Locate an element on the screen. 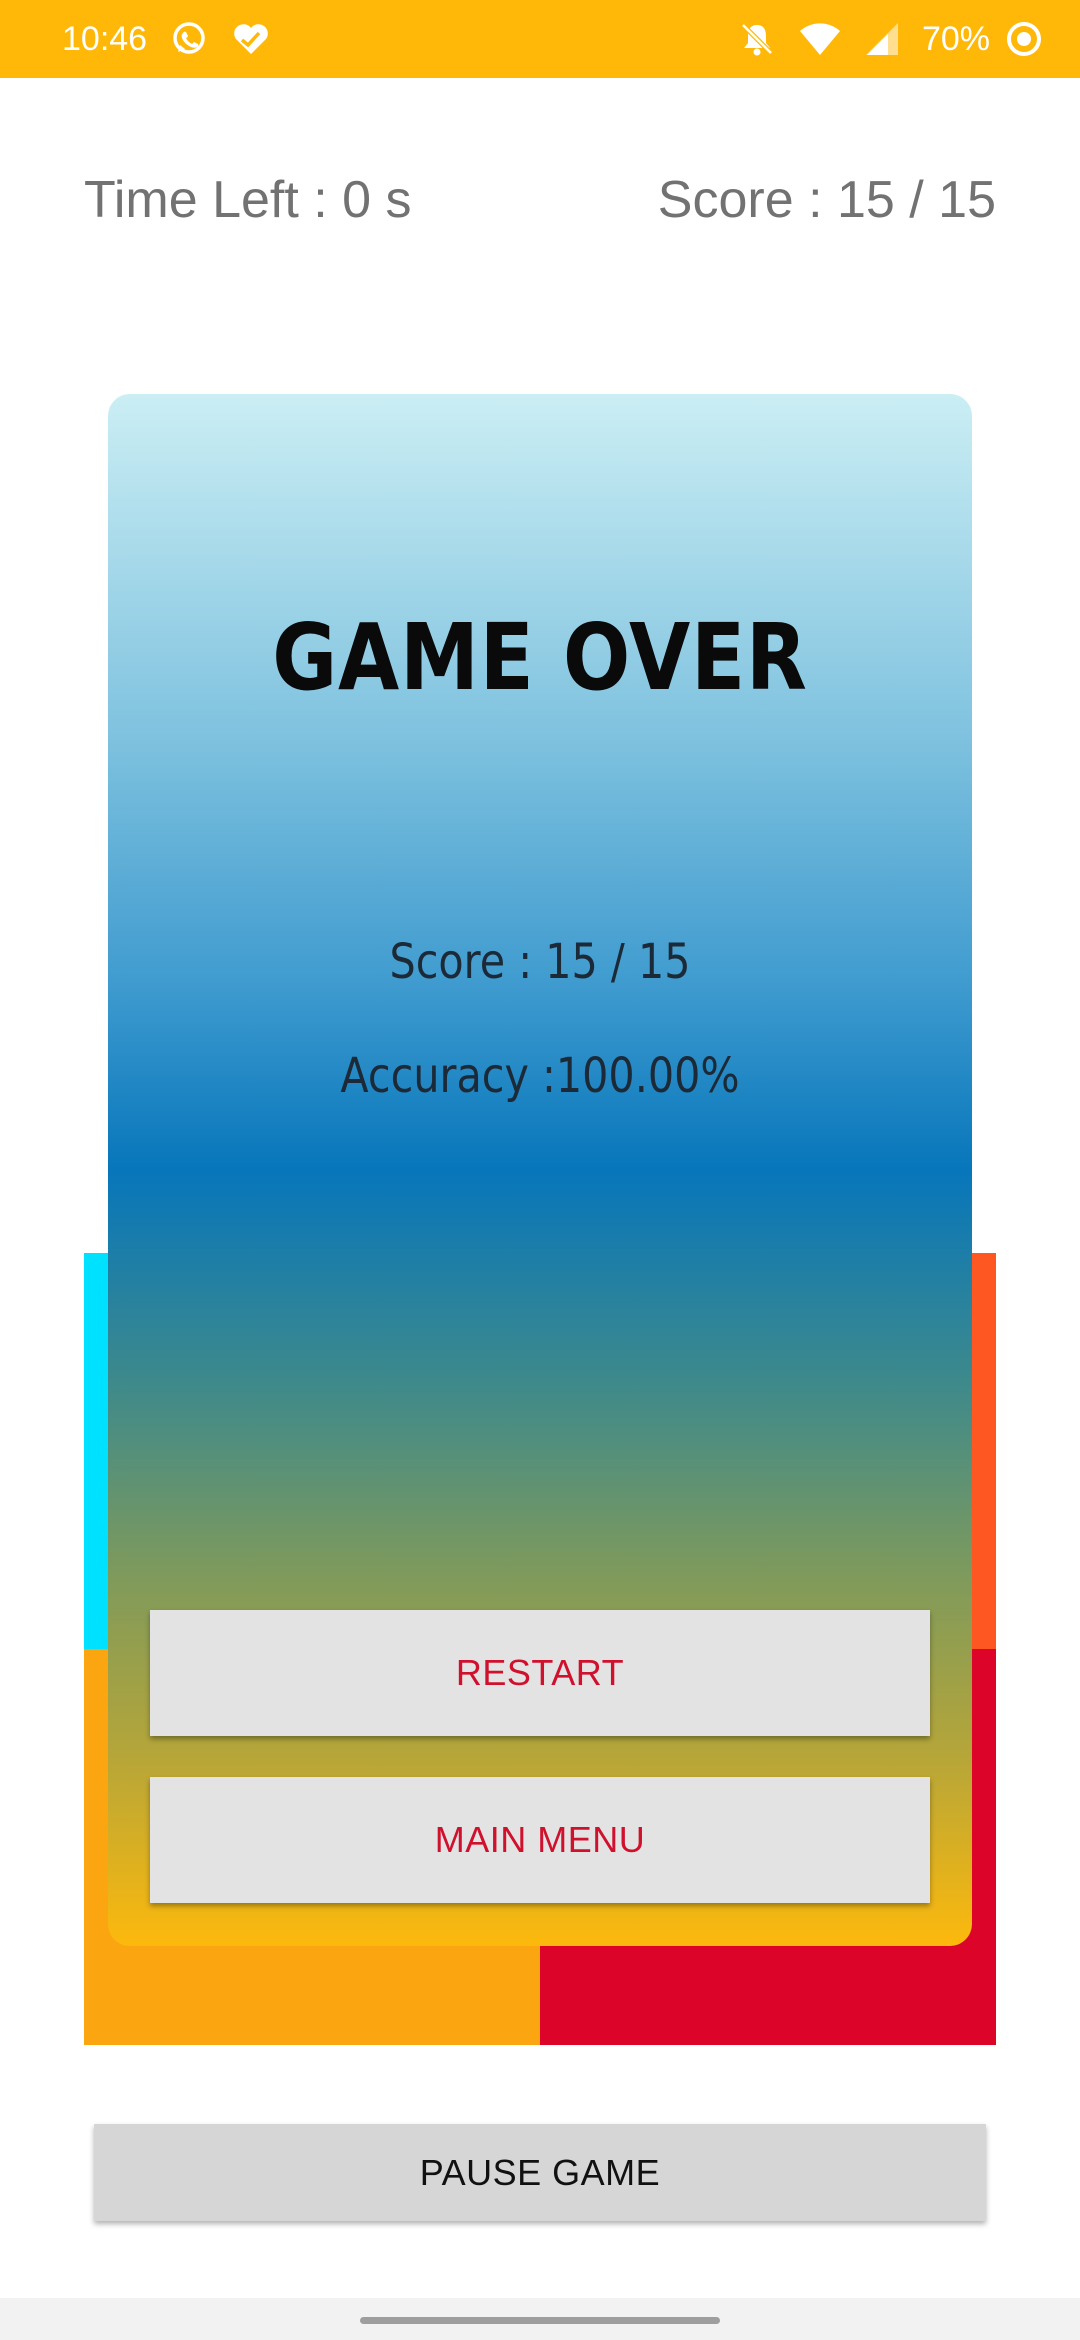 Image resolution: width=1080 pixels, height=2340 pixels. main-menu-button: MAIN MENU is located at coordinates (540, 1840).